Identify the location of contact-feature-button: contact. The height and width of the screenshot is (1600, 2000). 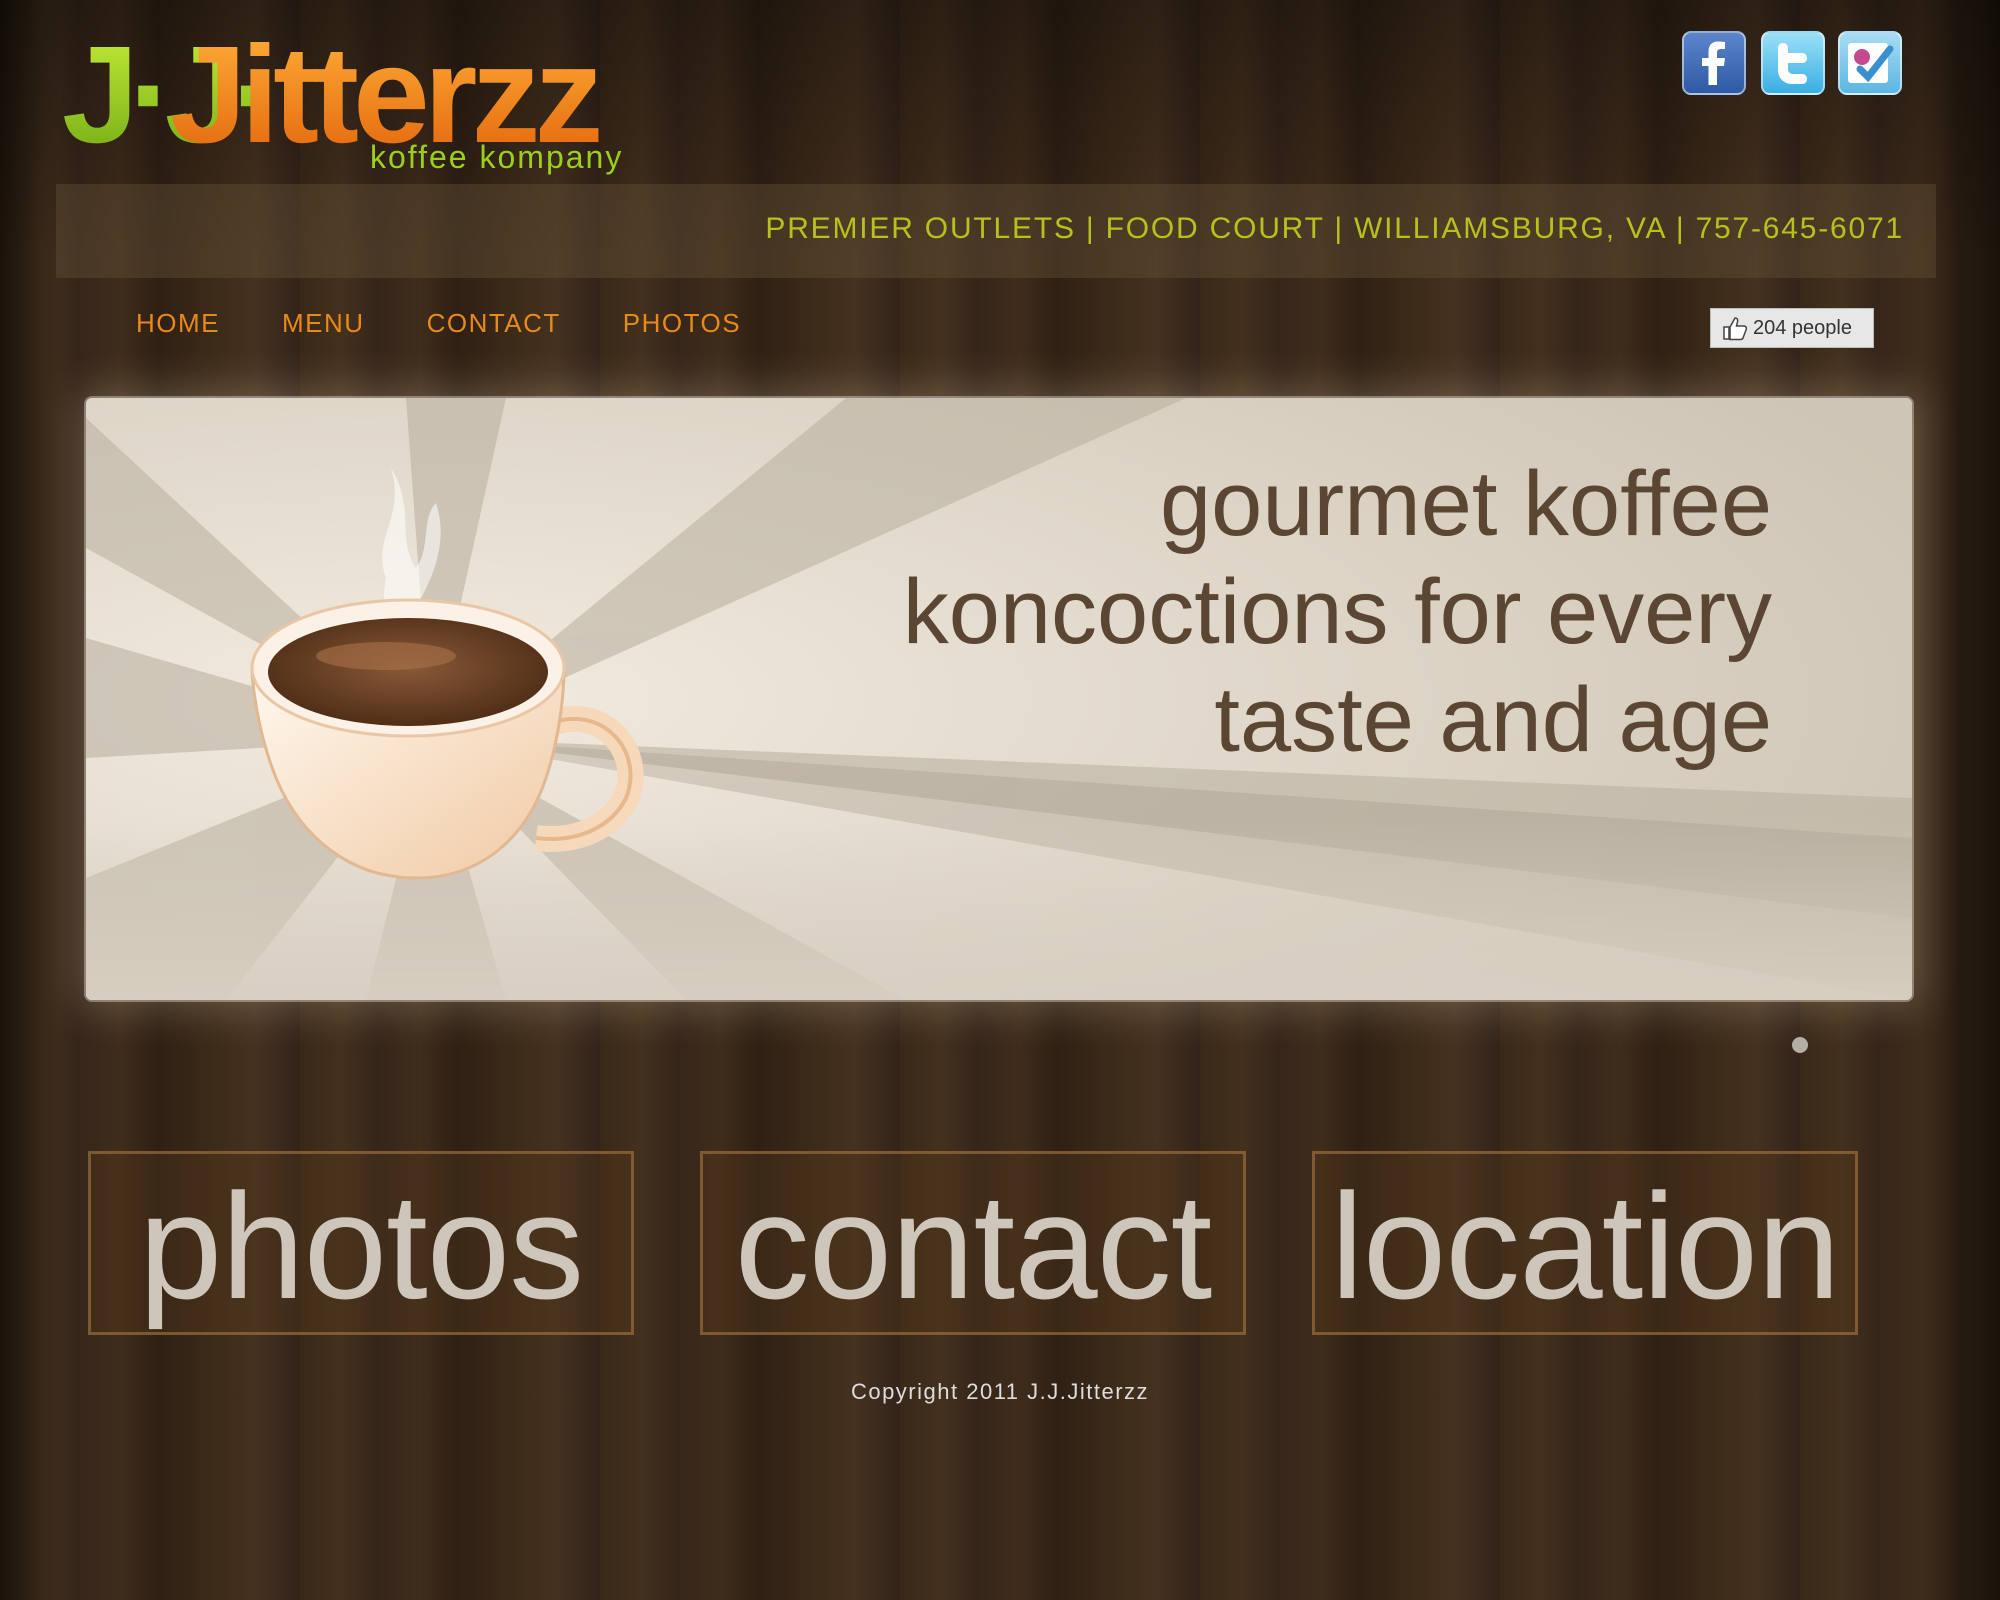
(973, 1243).